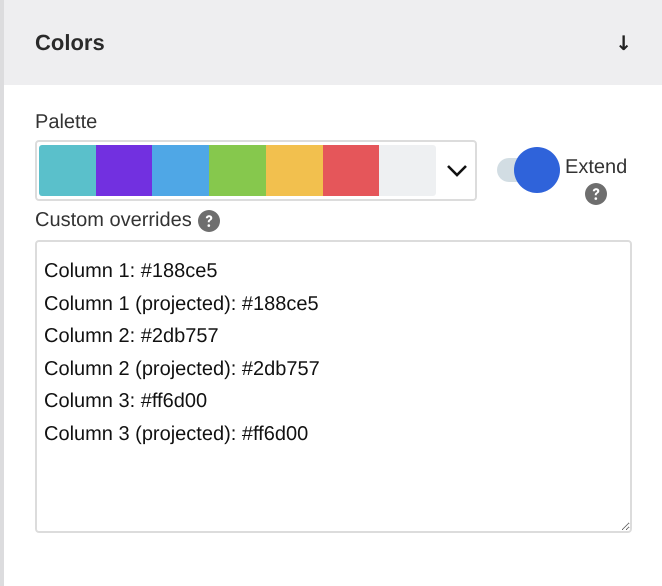  Describe the element at coordinates (66, 122) in the screenshot. I see `palette-label: Palette` at that location.